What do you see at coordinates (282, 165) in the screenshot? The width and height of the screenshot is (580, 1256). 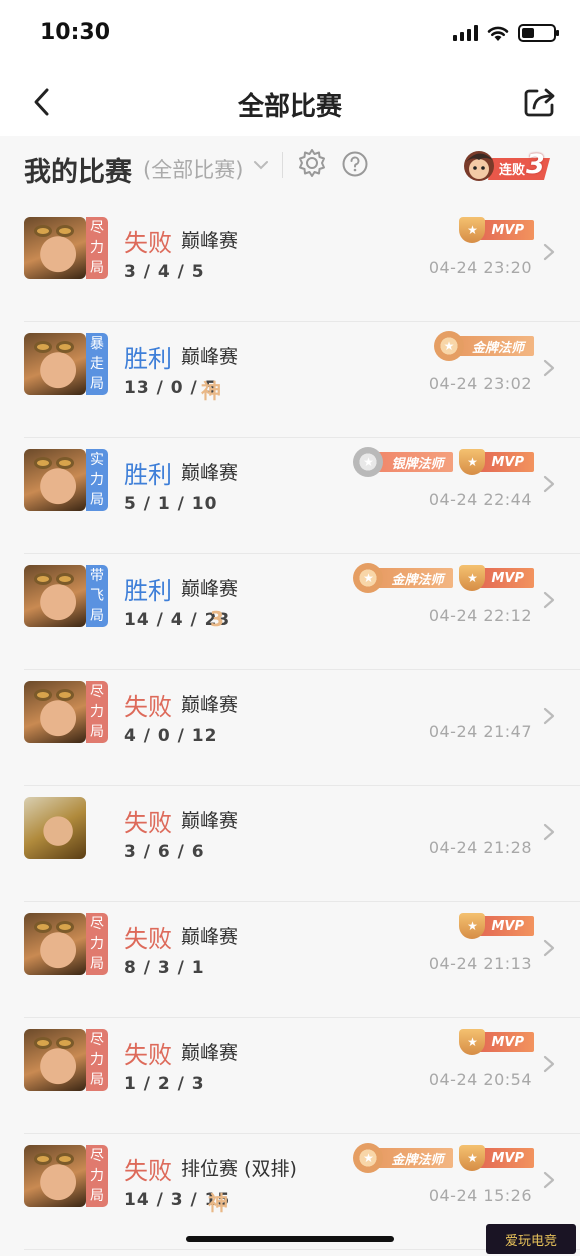 I see `divider` at bounding box center [282, 165].